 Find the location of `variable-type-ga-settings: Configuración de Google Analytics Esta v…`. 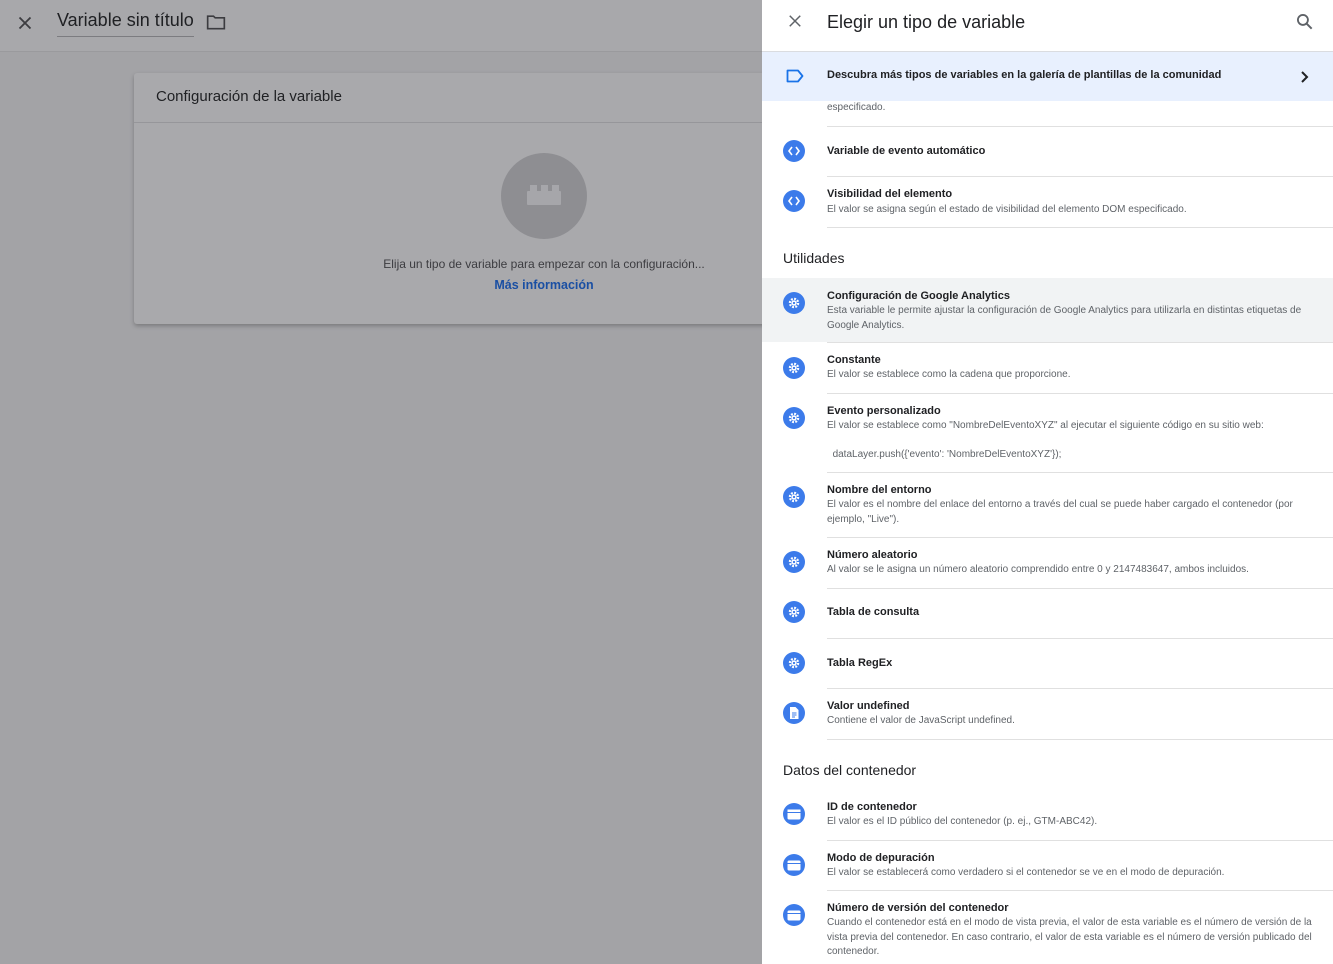

variable-type-ga-settings: Configuración de Google Analytics Esta v… is located at coordinates (1047, 310).